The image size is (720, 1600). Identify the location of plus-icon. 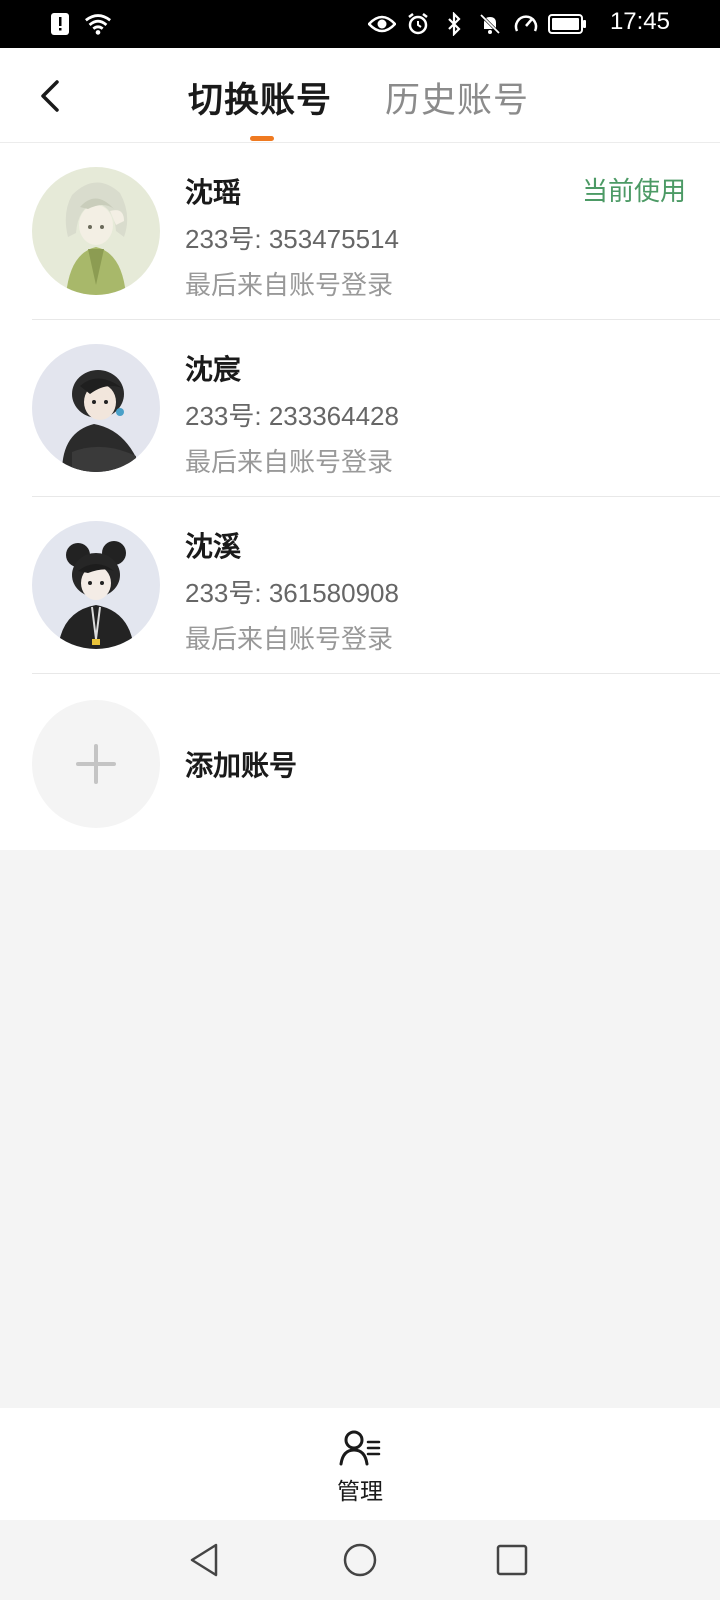
(96, 764).